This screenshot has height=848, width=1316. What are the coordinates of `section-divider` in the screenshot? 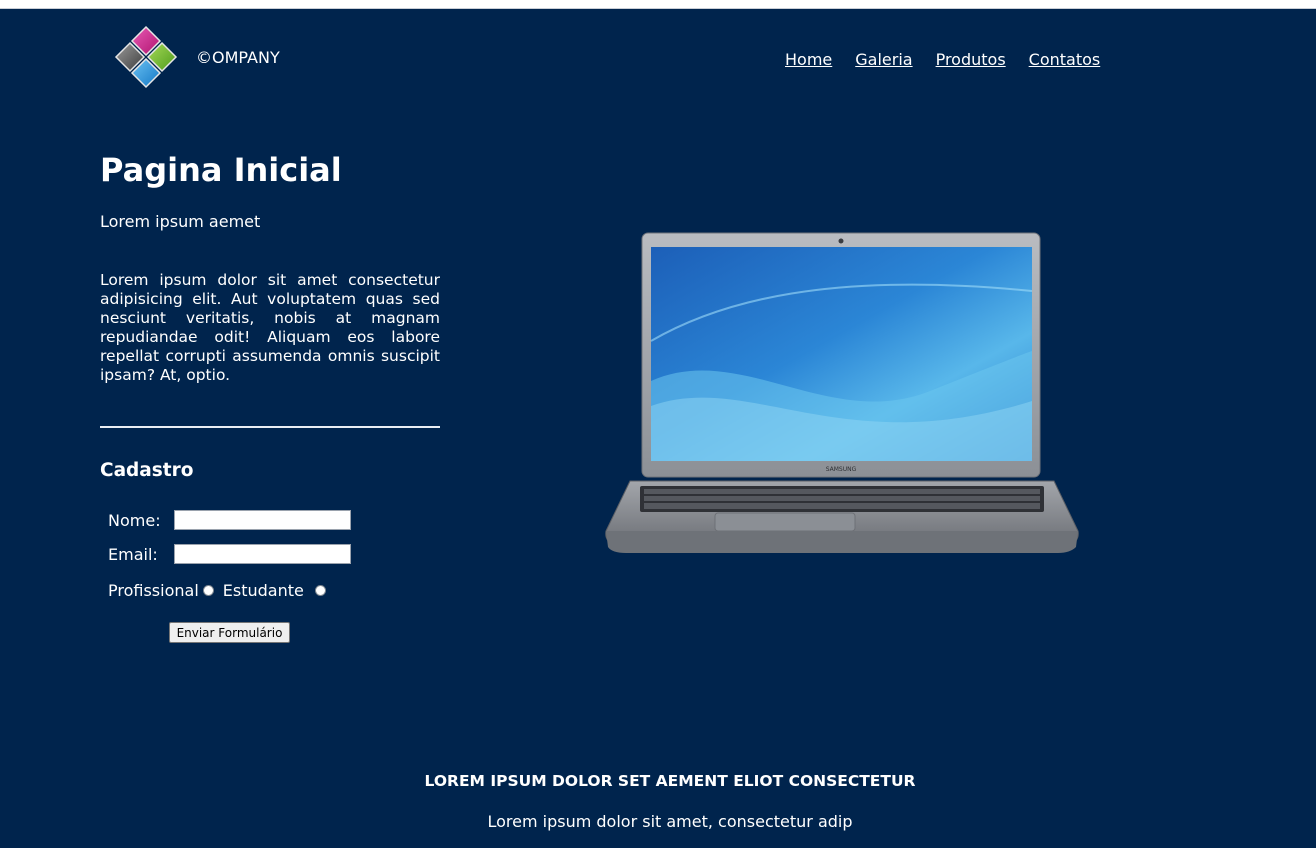 It's located at (270, 427).